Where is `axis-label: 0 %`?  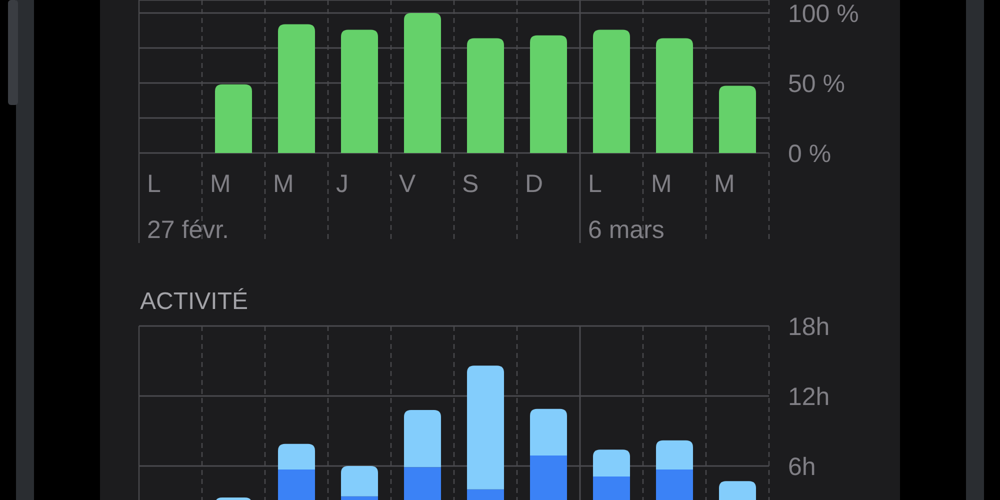
axis-label: 0 % is located at coordinates (810, 154).